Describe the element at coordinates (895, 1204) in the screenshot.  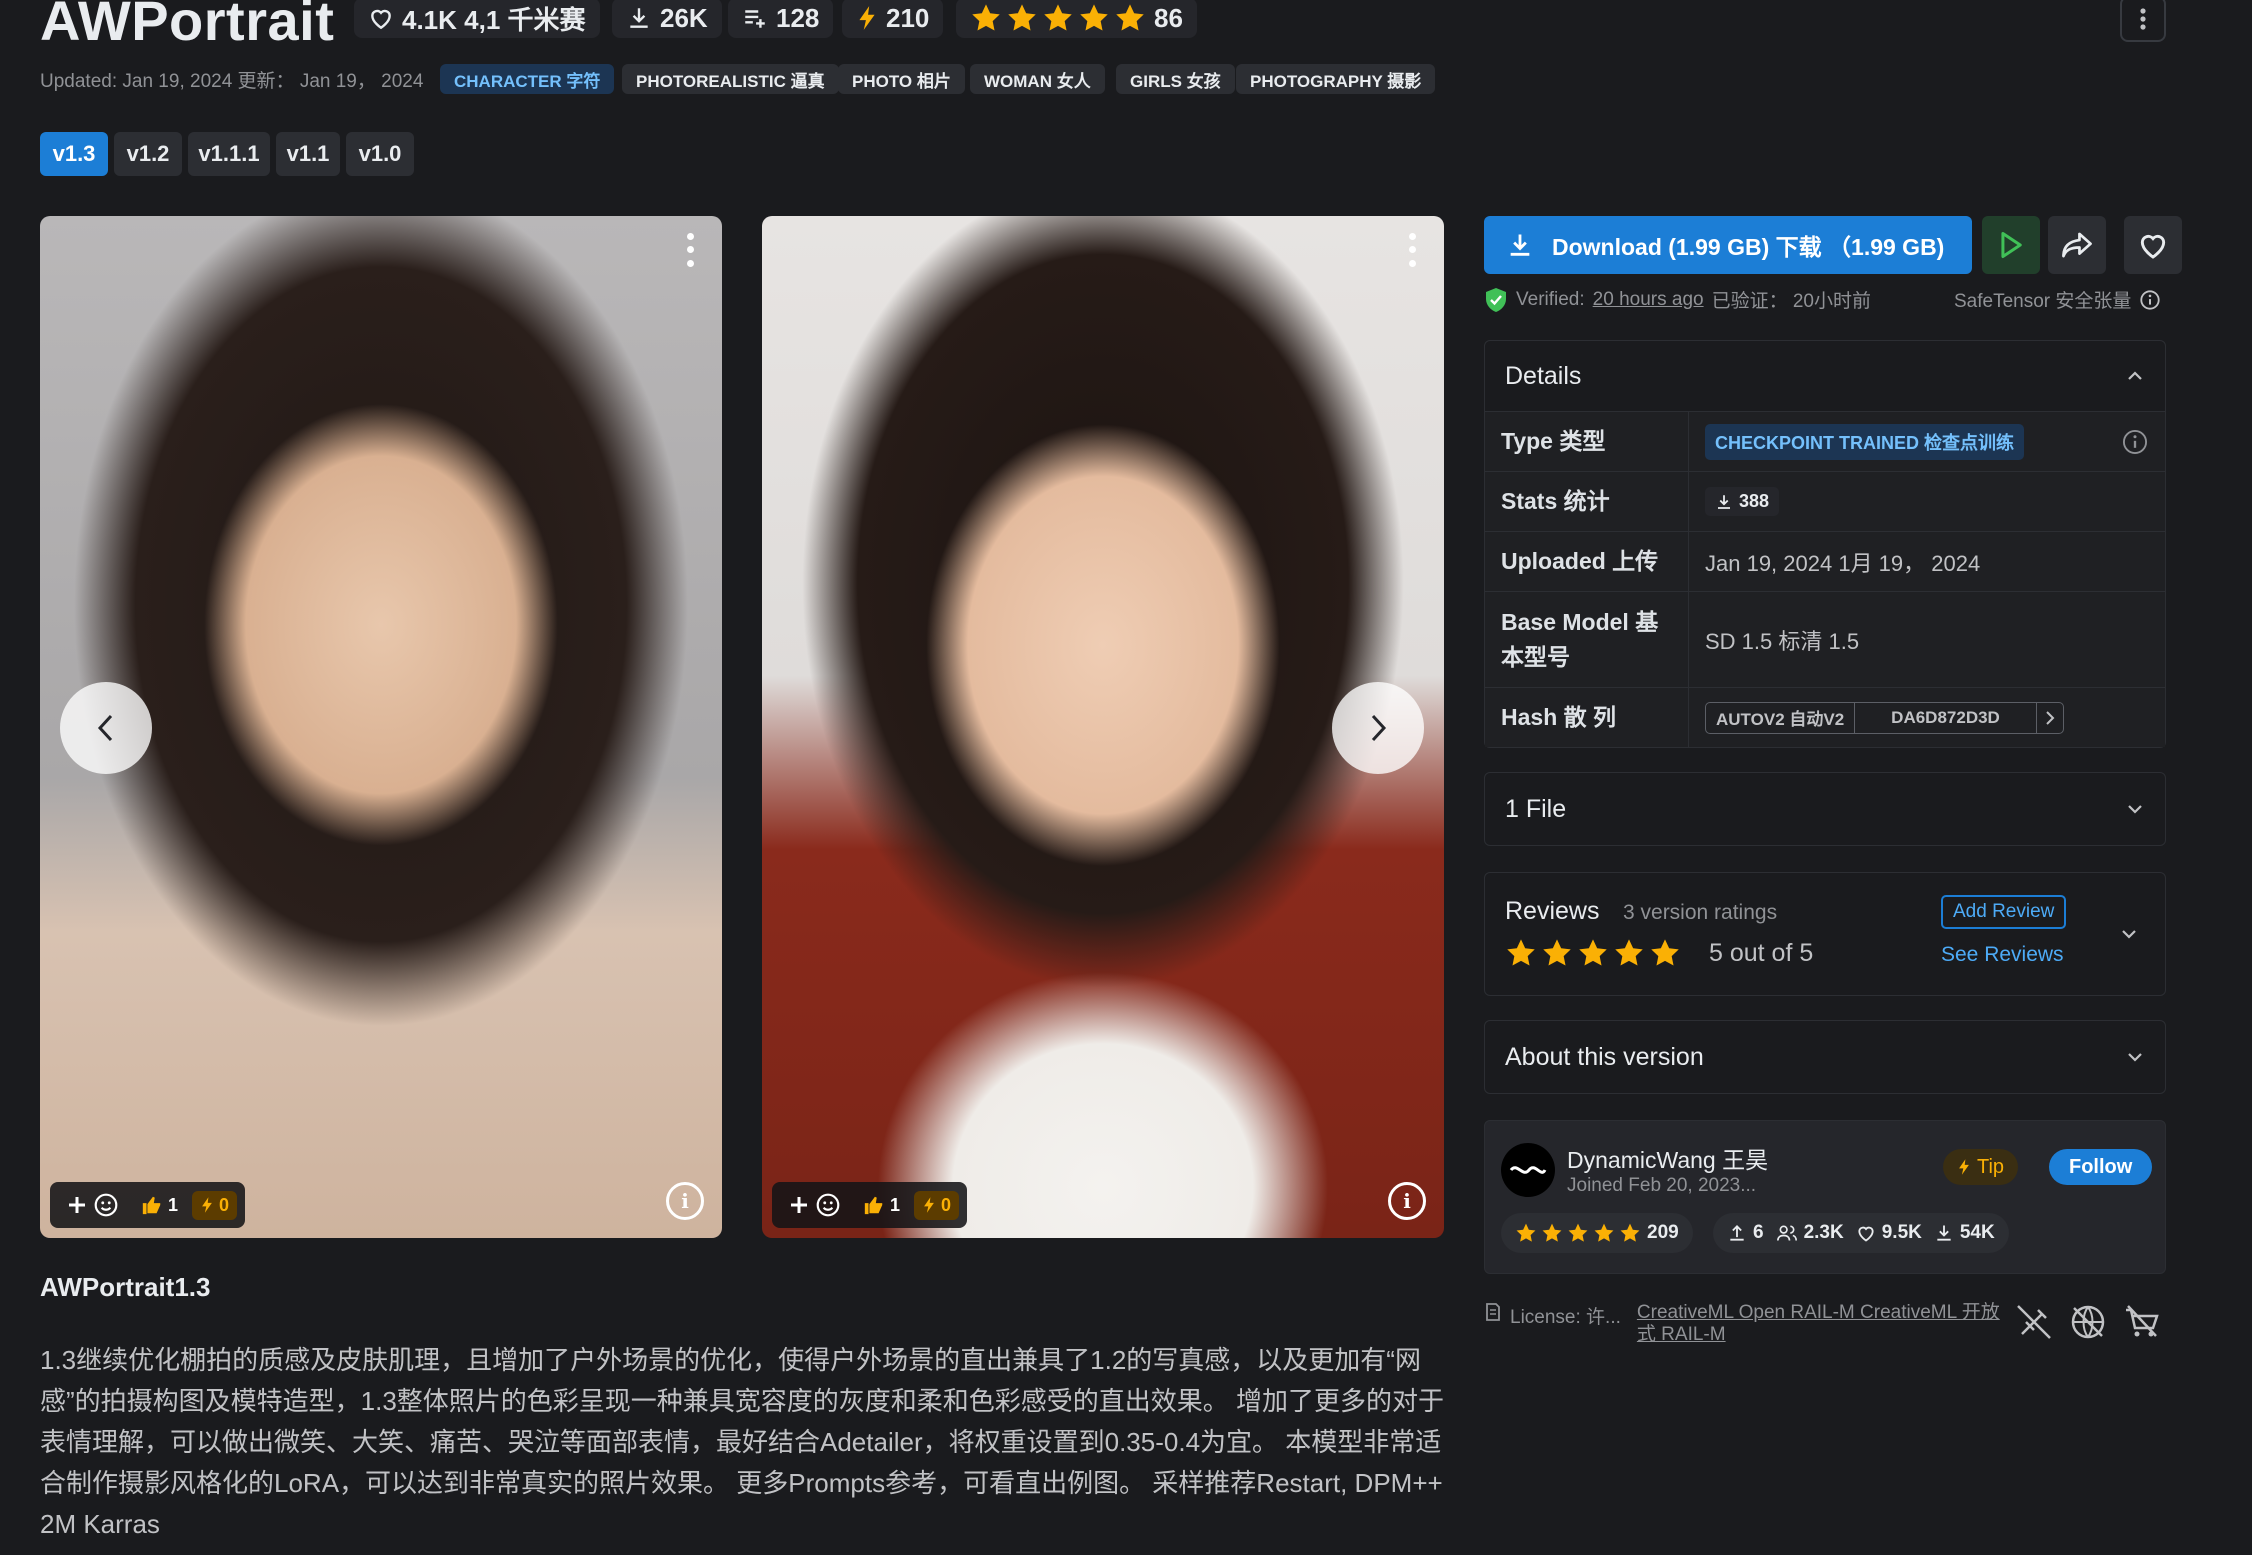
I see `likes-count: 1` at that location.